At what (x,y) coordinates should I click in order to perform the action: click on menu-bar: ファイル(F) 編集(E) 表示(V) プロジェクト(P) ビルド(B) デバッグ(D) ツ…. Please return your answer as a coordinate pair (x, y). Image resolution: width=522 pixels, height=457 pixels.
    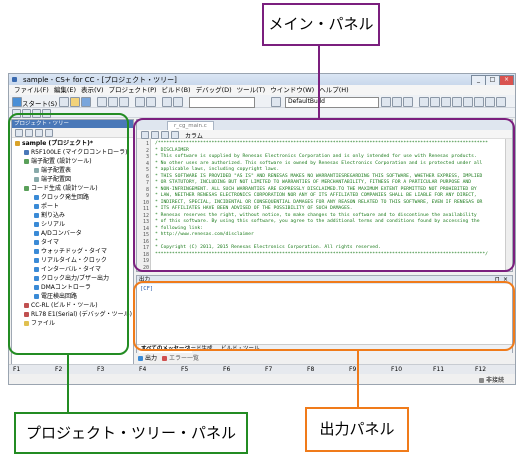
    Looking at the image, I should click on (262, 90).